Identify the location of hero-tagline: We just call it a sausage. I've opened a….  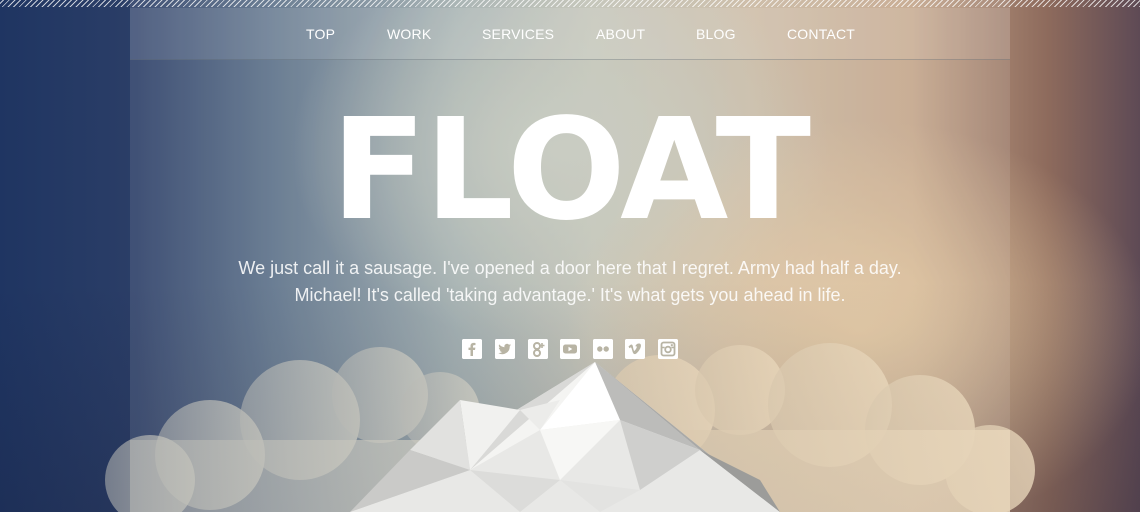
(570, 282).